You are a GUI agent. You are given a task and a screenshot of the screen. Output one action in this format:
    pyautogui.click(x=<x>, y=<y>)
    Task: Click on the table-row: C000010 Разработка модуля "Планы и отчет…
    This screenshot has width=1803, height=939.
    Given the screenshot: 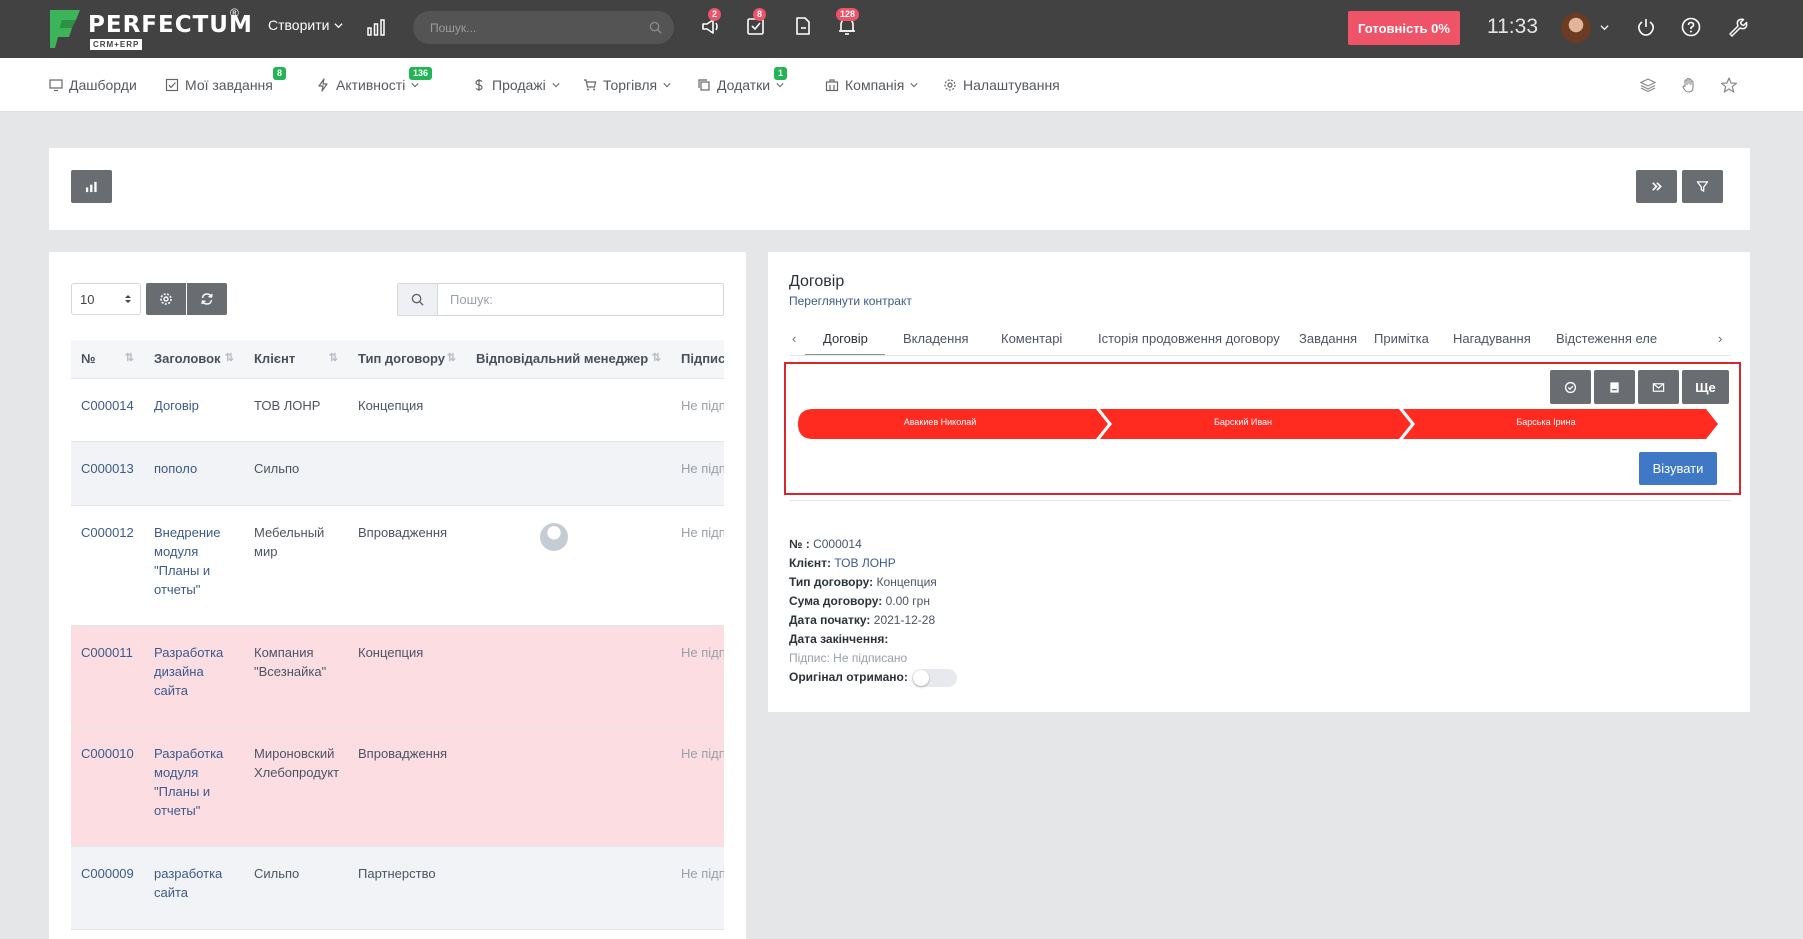 What is the action you would take?
    pyautogui.click(x=397, y=786)
    